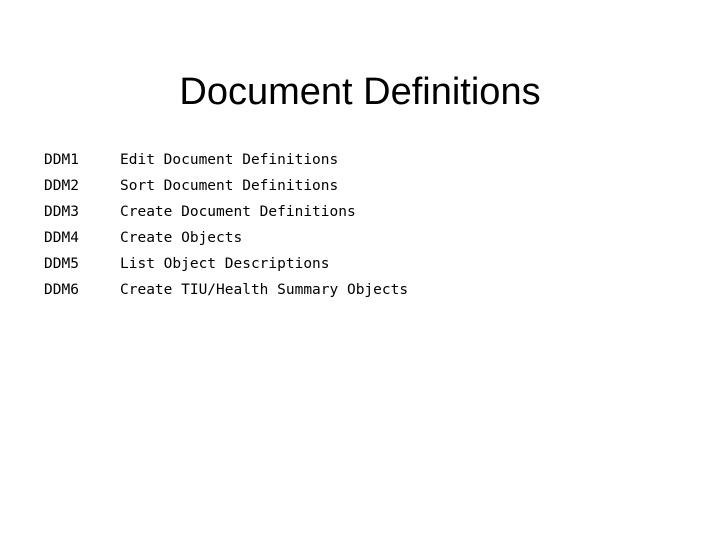 Image resolution: width=720 pixels, height=540 pixels. What do you see at coordinates (229, 186) in the screenshot?
I see `menu-item-description: Sort Document Definitions` at bounding box center [229, 186].